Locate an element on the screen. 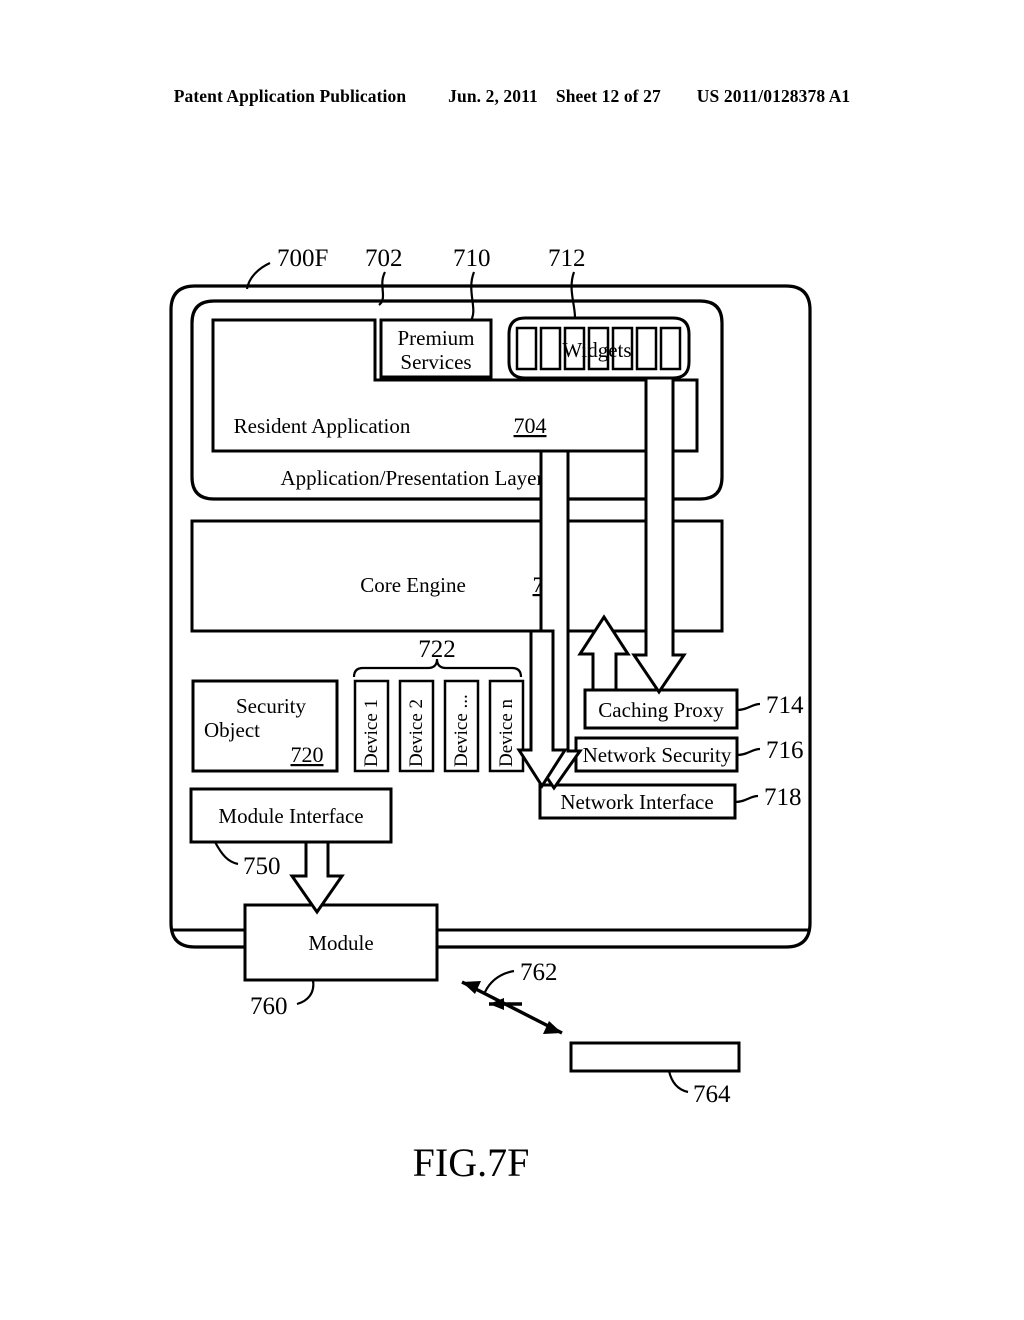 The image size is (1024, 1320). premium-services-label-line1: Premium is located at coordinates (436, 338).